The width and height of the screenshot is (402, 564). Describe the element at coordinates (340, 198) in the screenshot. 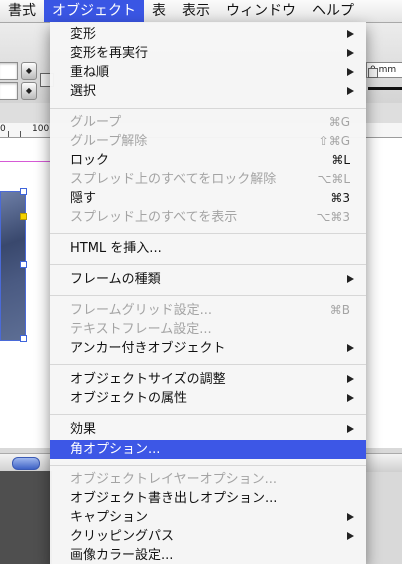

I see `menu-item-shortcut: ⌘3` at that location.